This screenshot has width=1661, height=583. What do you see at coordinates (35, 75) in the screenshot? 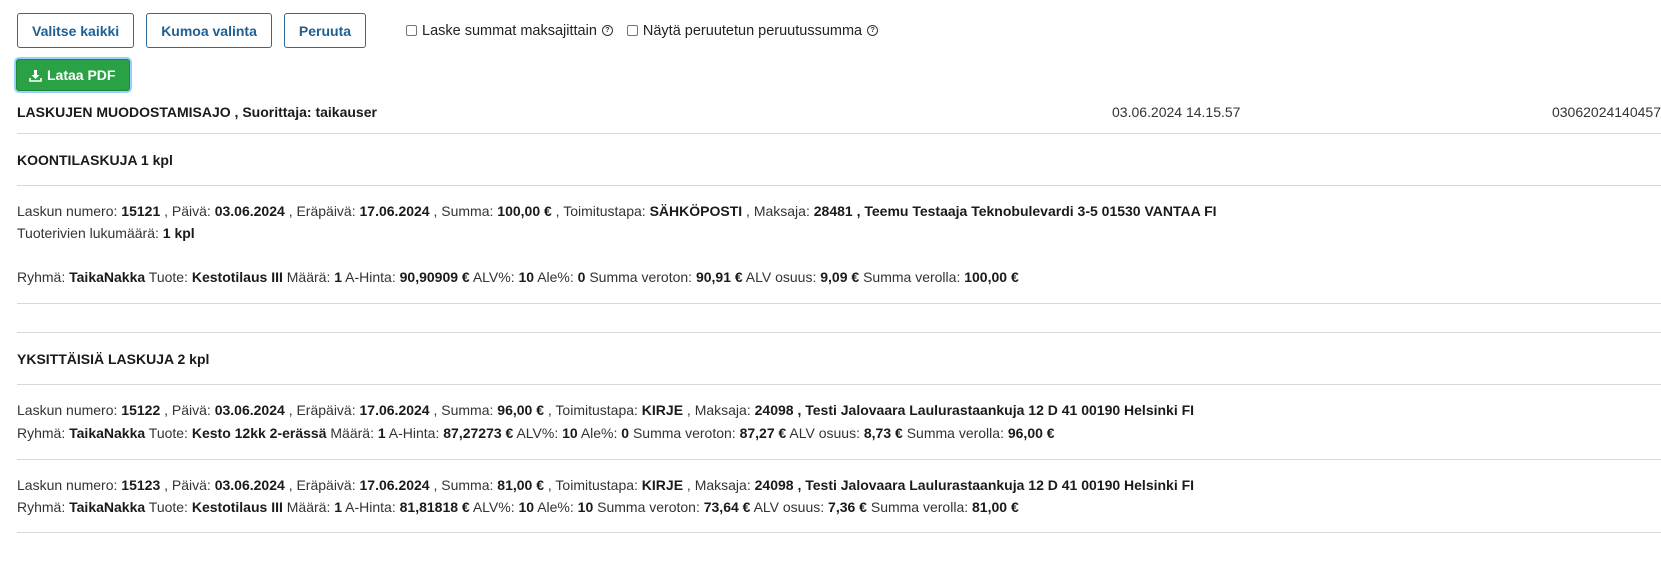
I see `download-icon` at bounding box center [35, 75].